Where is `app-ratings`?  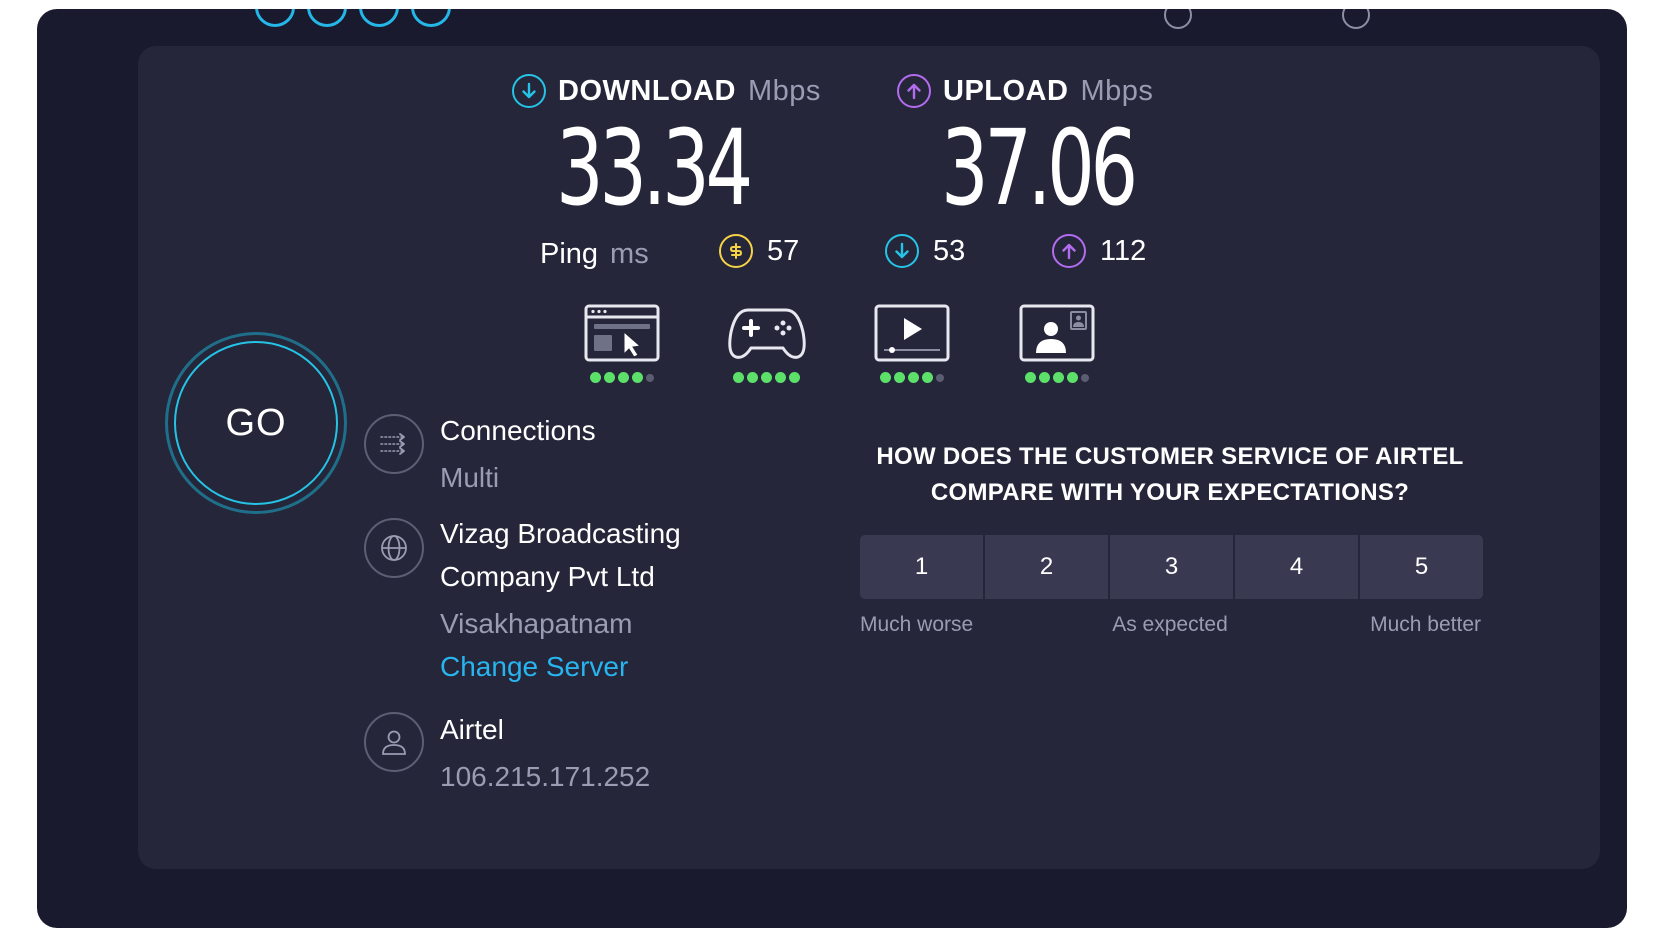
app-ratings is located at coordinates (839, 343).